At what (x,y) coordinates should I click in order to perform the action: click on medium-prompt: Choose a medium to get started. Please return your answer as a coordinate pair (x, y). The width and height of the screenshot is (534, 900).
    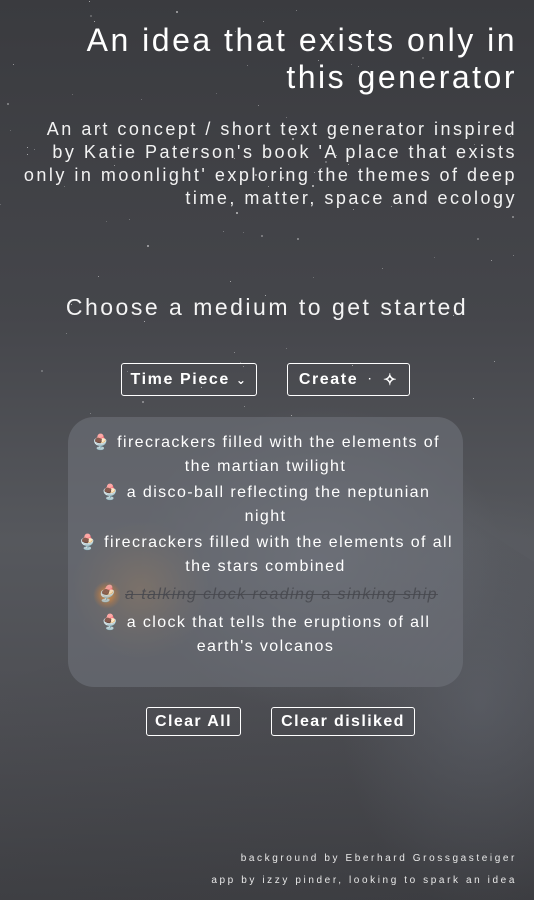
    Looking at the image, I should click on (267, 307).